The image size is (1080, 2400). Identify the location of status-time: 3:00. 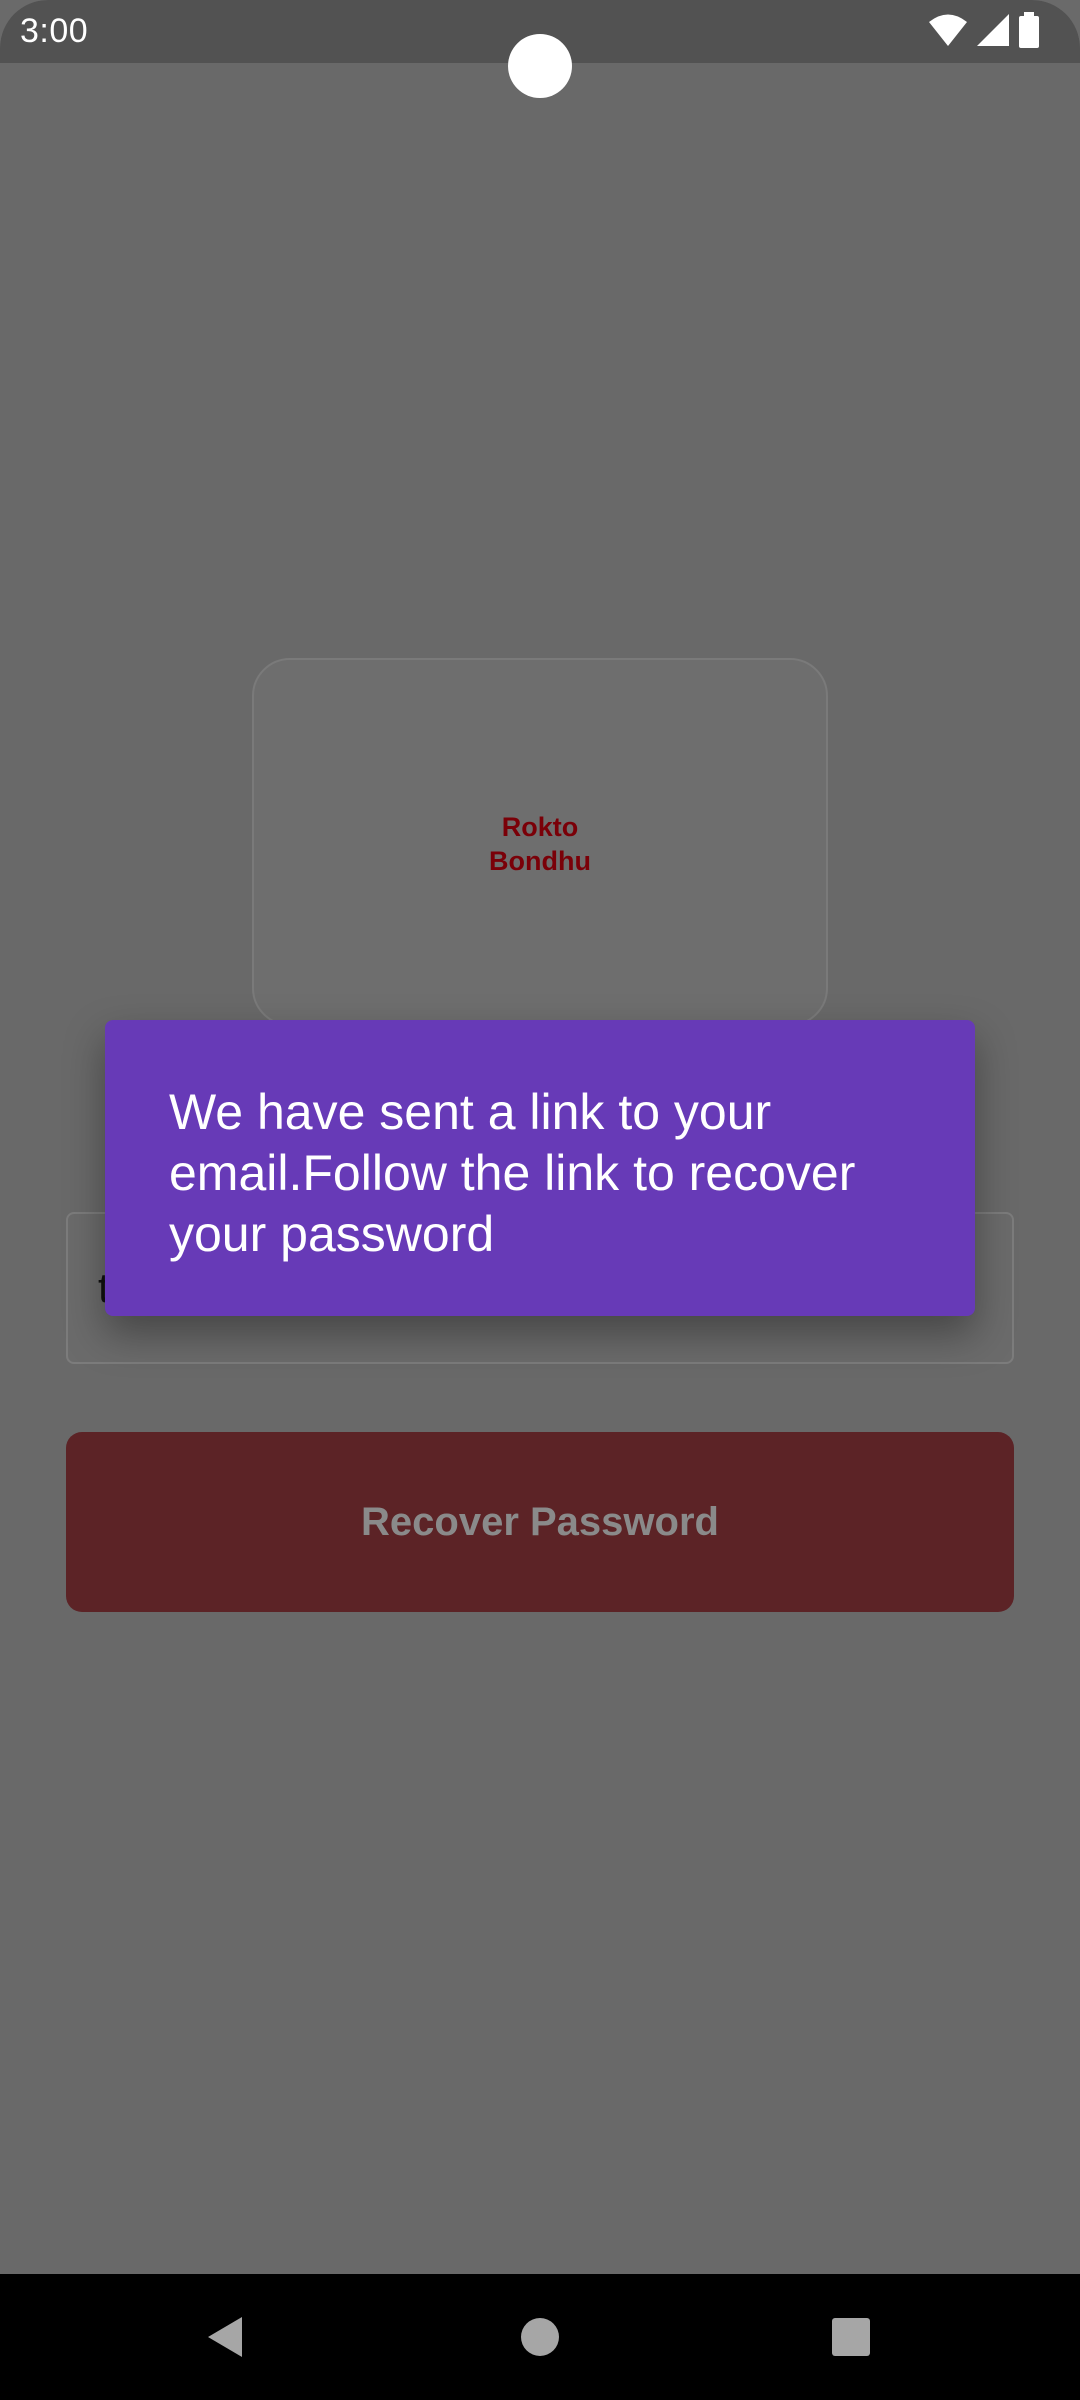
(54, 31).